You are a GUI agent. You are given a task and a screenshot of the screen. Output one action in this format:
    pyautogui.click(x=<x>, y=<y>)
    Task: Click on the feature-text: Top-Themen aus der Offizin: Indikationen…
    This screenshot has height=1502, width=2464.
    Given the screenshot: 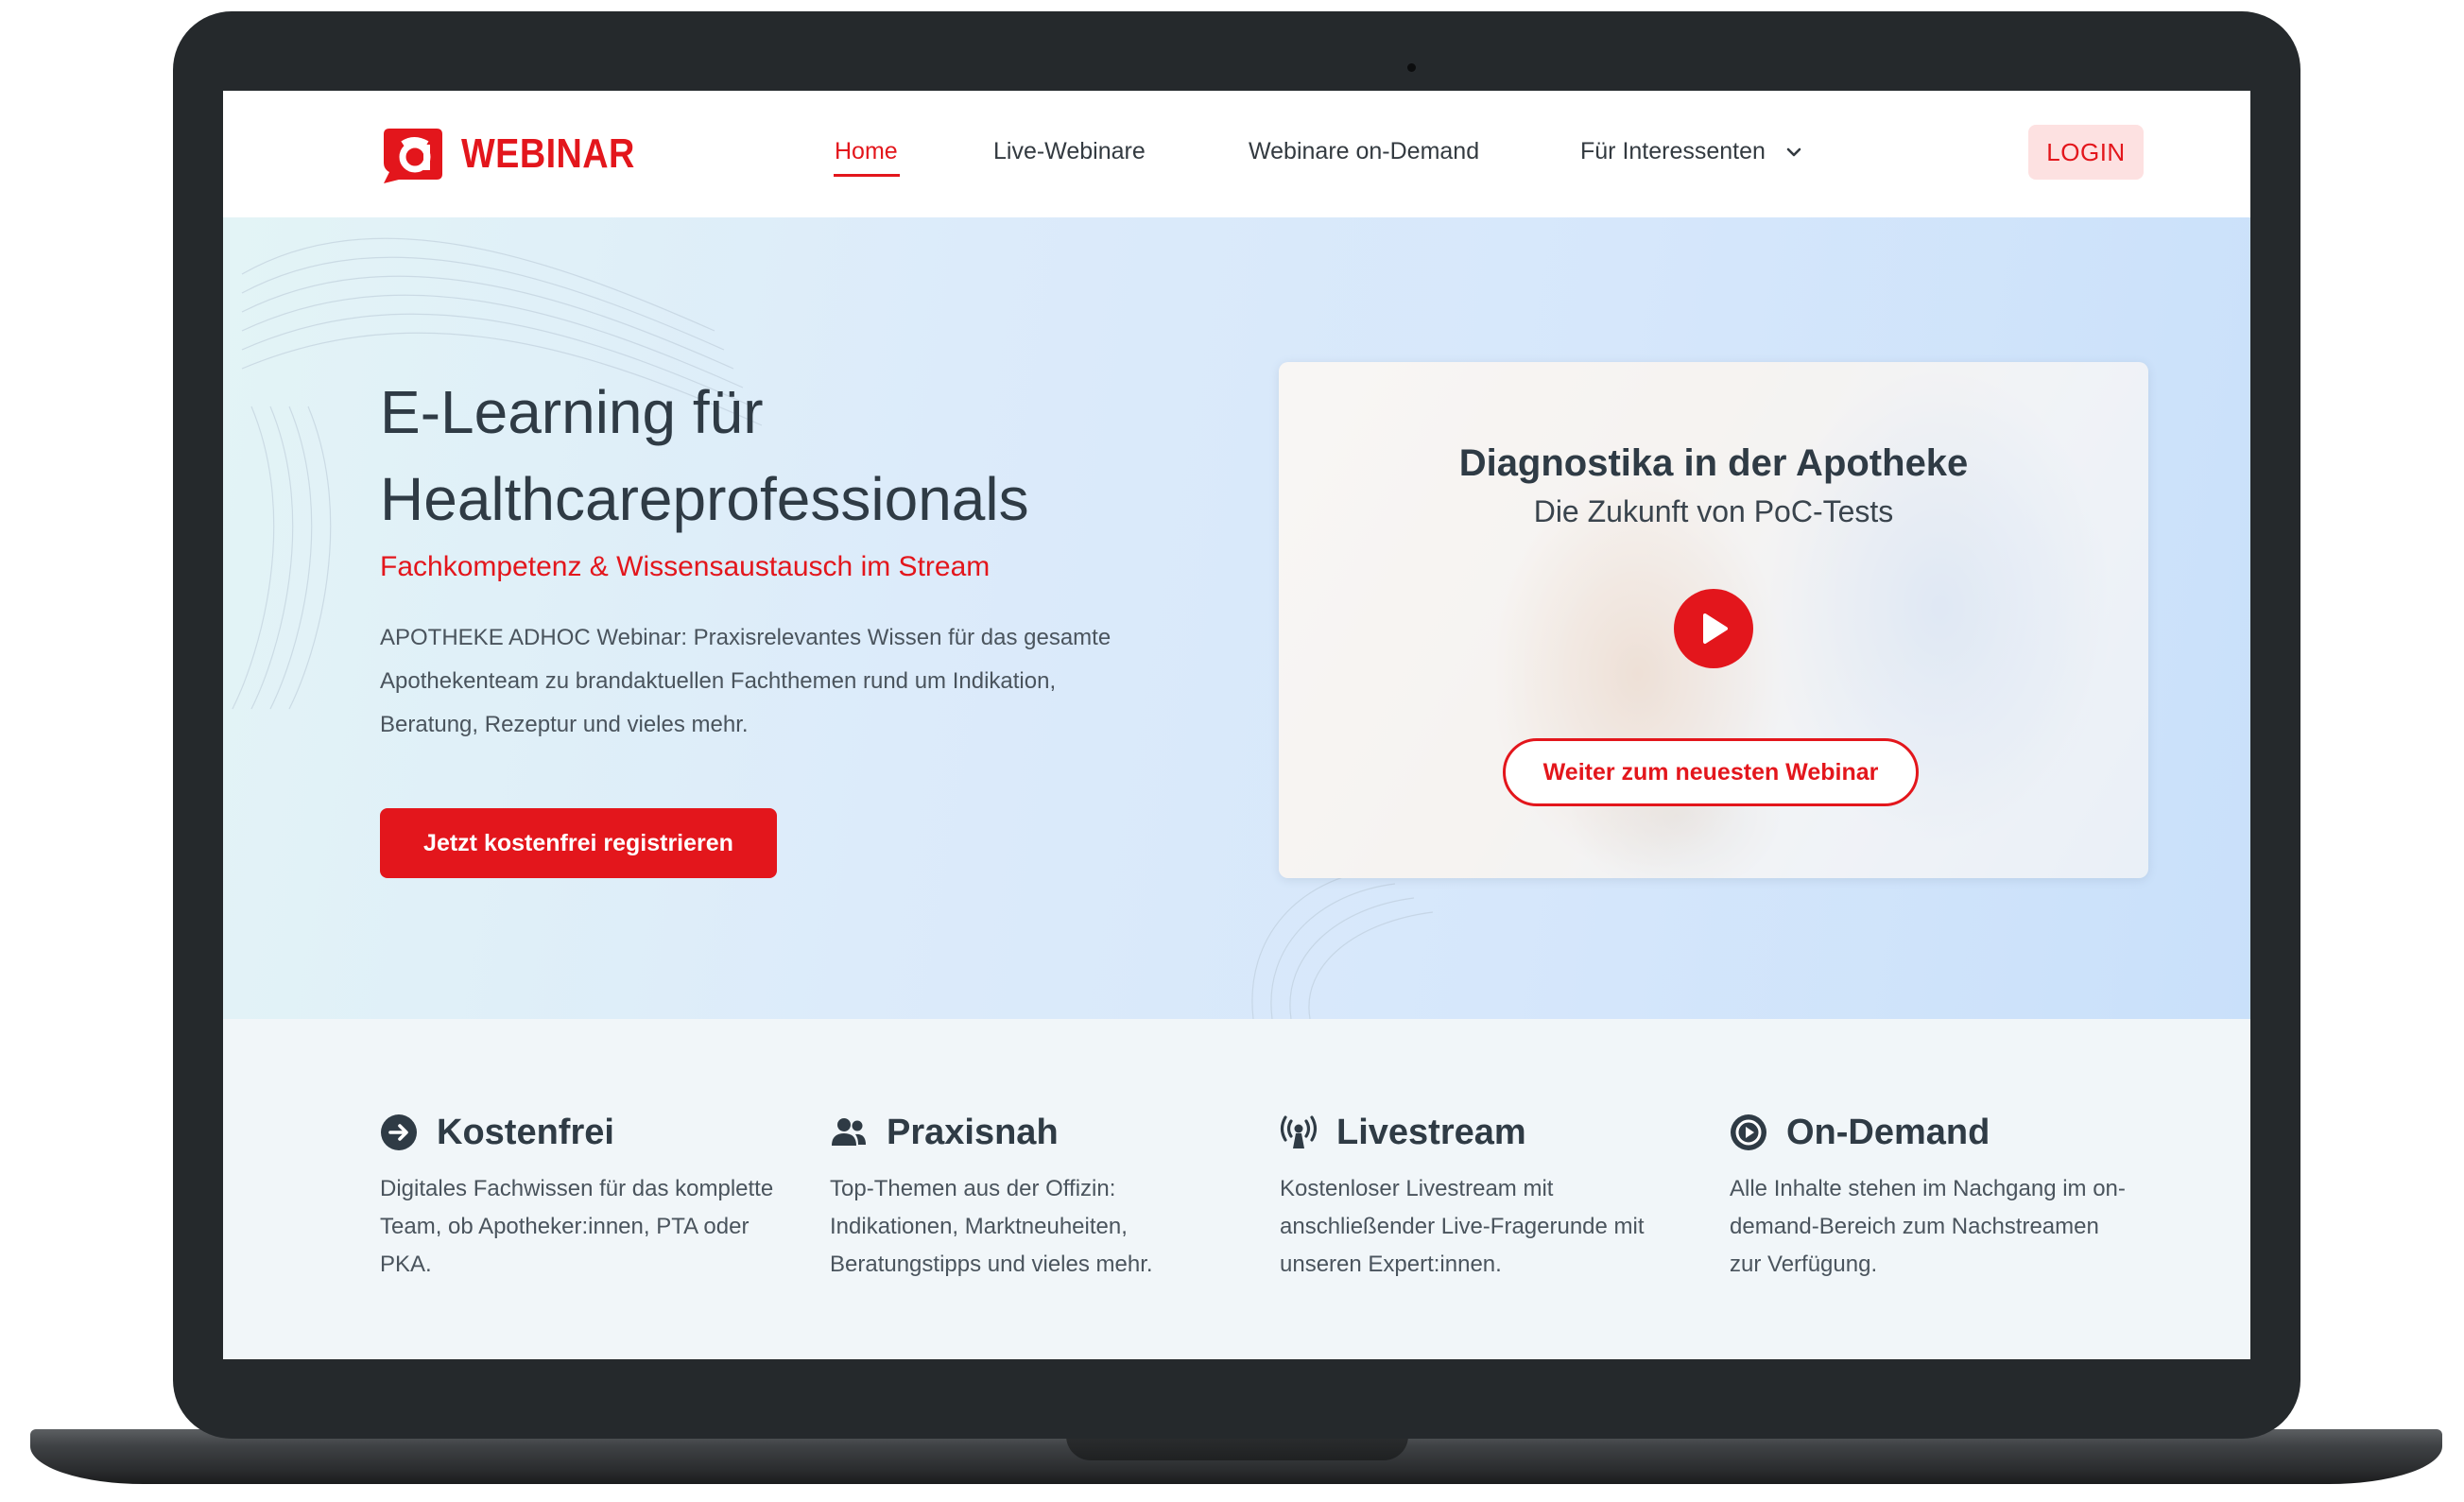 What is the action you would take?
    pyautogui.click(x=991, y=1226)
    